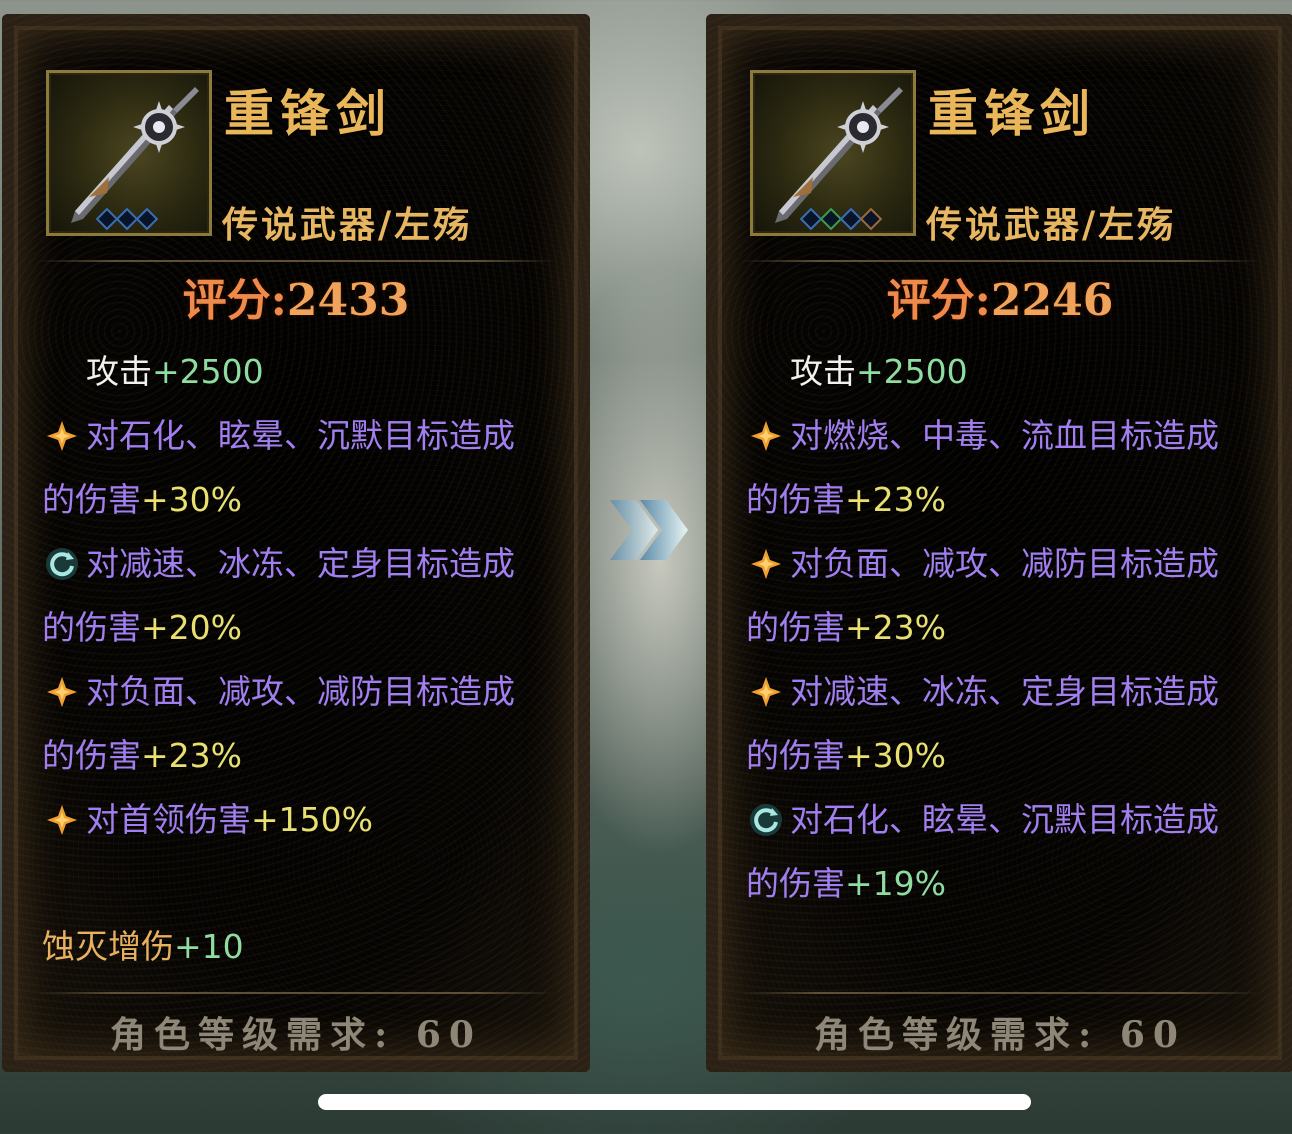 Image resolution: width=1292 pixels, height=1134 pixels. Describe the element at coordinates (348, 300) in the screenshot. I see `score-value: 2433` at that location.